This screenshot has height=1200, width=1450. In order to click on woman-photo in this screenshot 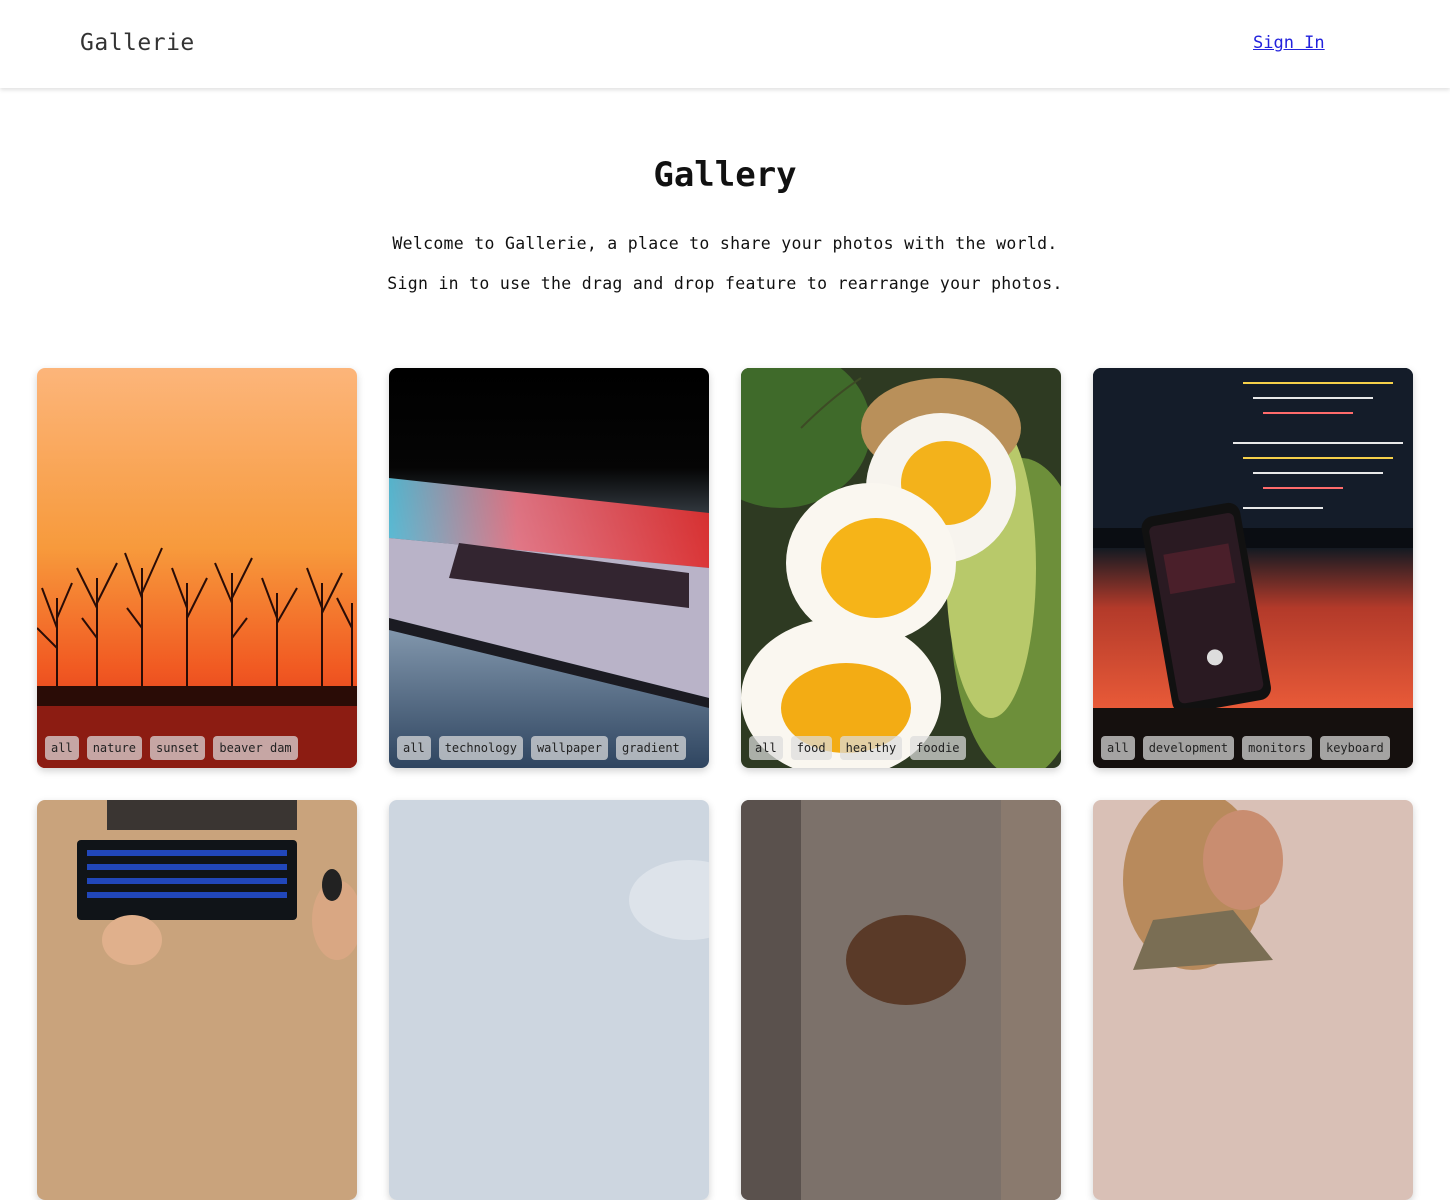, I will do `click(1253, 1000)`.